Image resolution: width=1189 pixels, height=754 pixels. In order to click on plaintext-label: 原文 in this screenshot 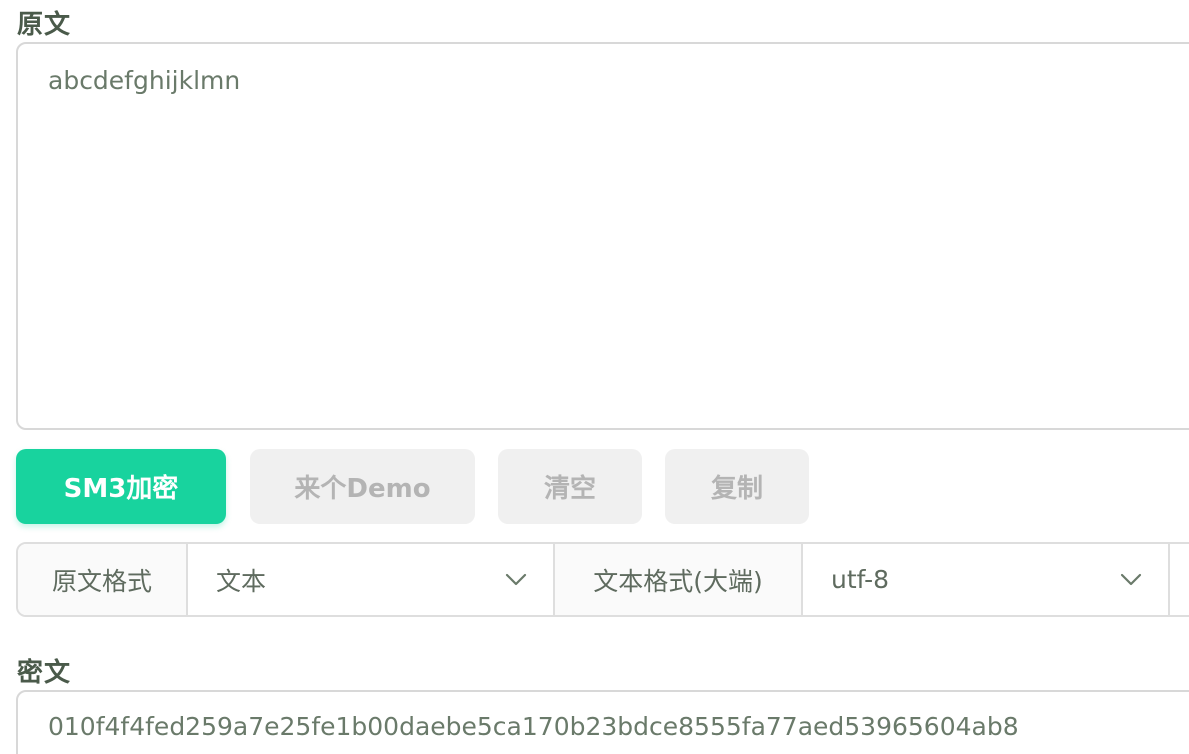, I will do `click(44, 25)`.